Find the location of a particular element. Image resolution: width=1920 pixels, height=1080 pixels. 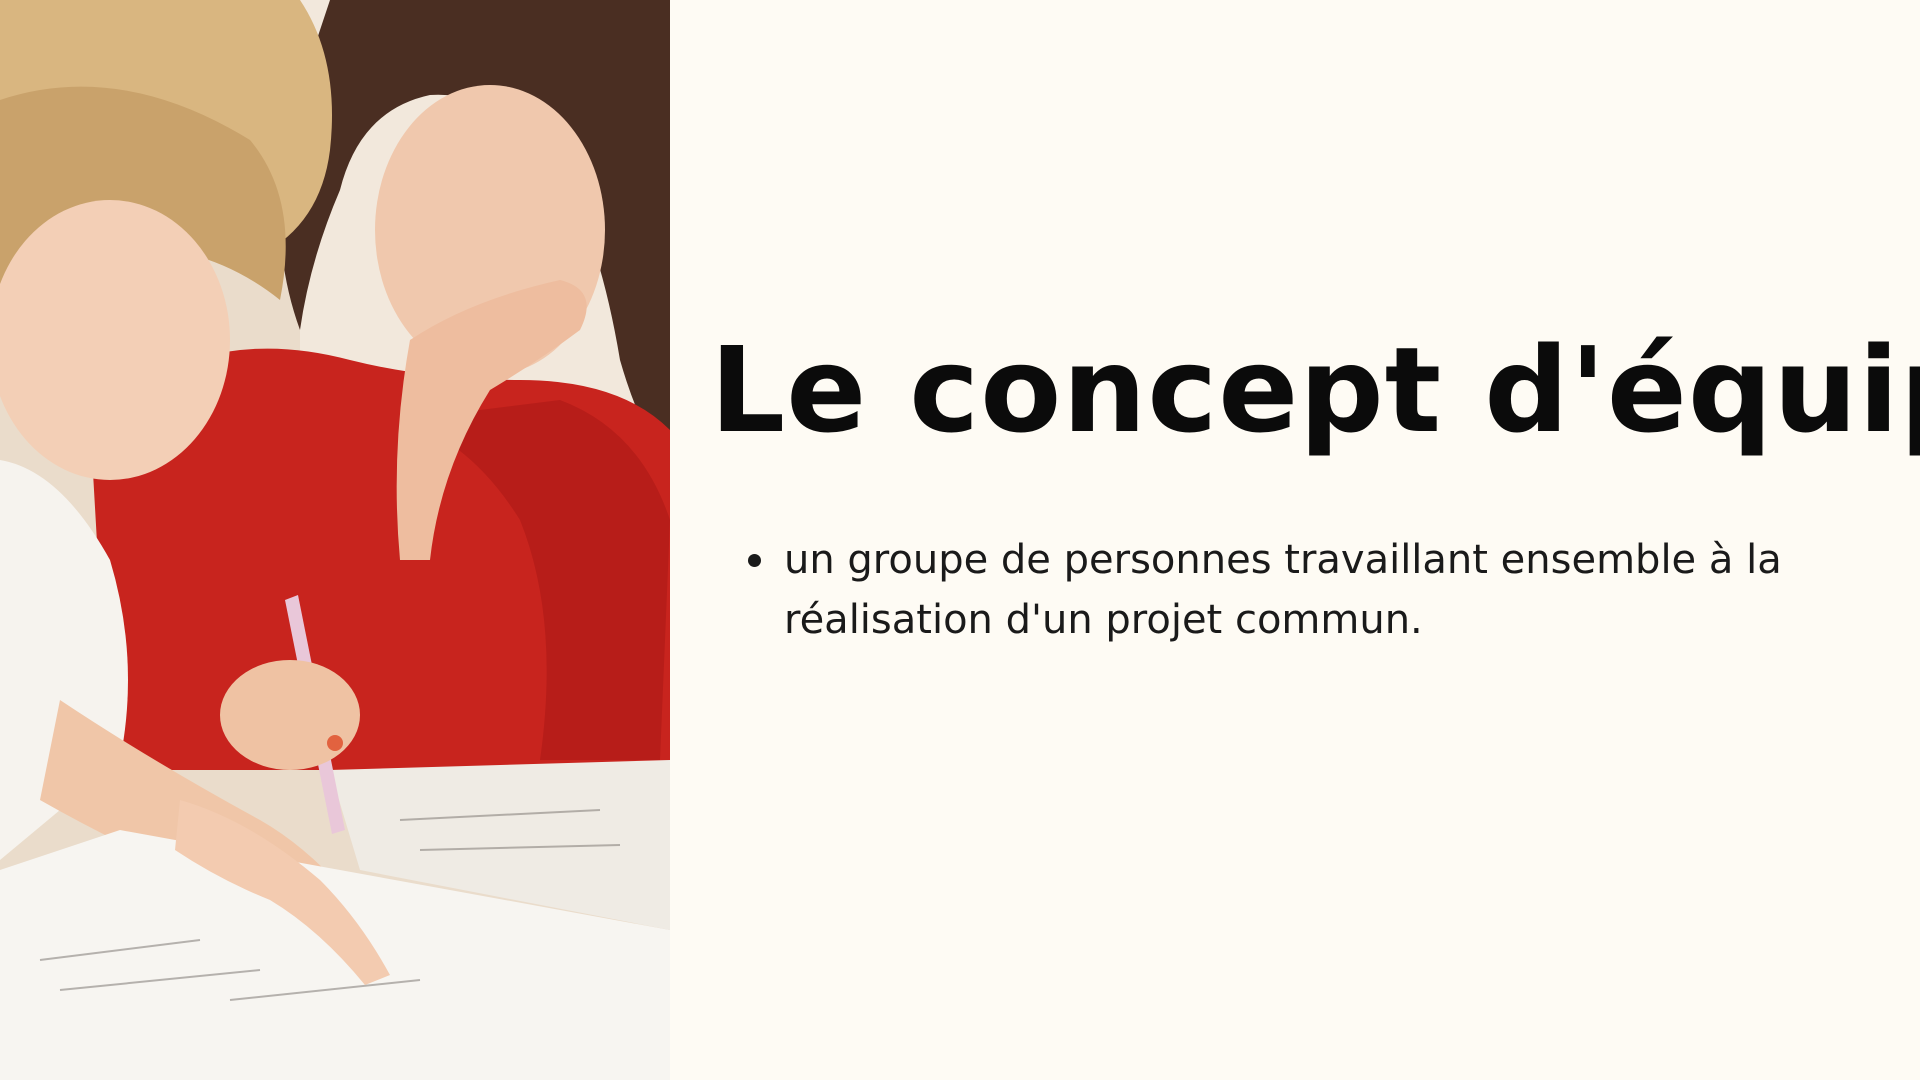

slide-title: Le concept d'équipe is located at coordinates (1315, 390).